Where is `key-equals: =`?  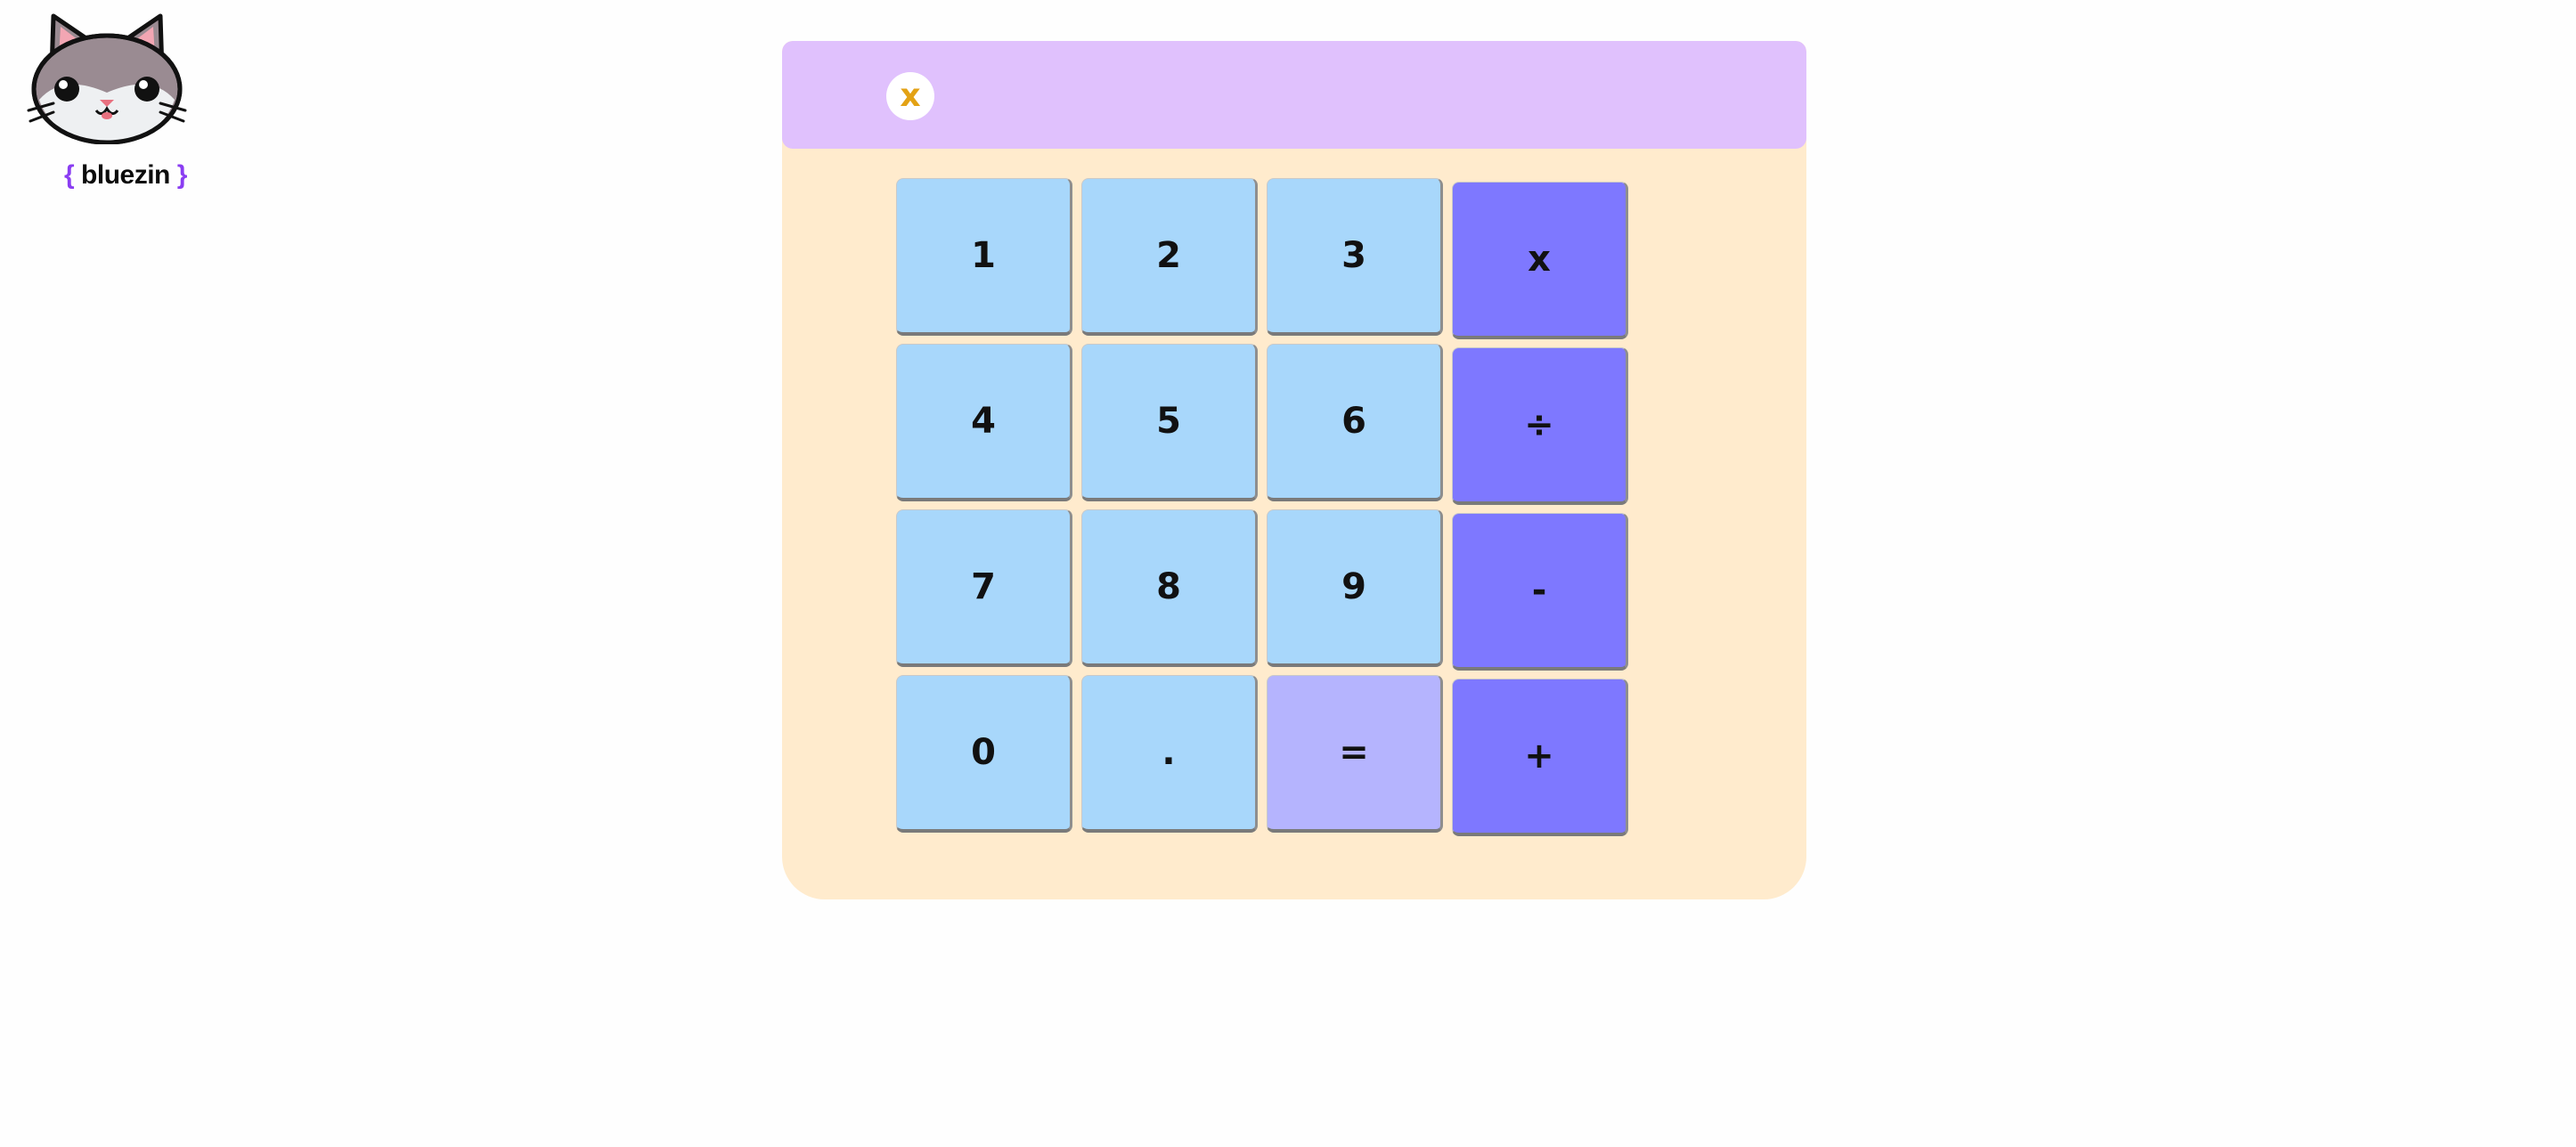
key-equals: = is located at coordinates (1355, 754).